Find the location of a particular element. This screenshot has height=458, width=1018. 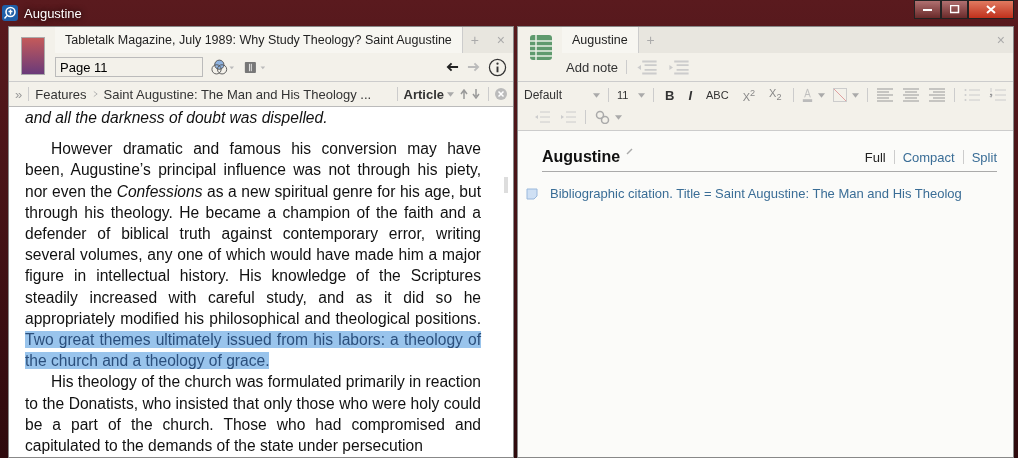

indent-icon is located at coordinates (679, 67).